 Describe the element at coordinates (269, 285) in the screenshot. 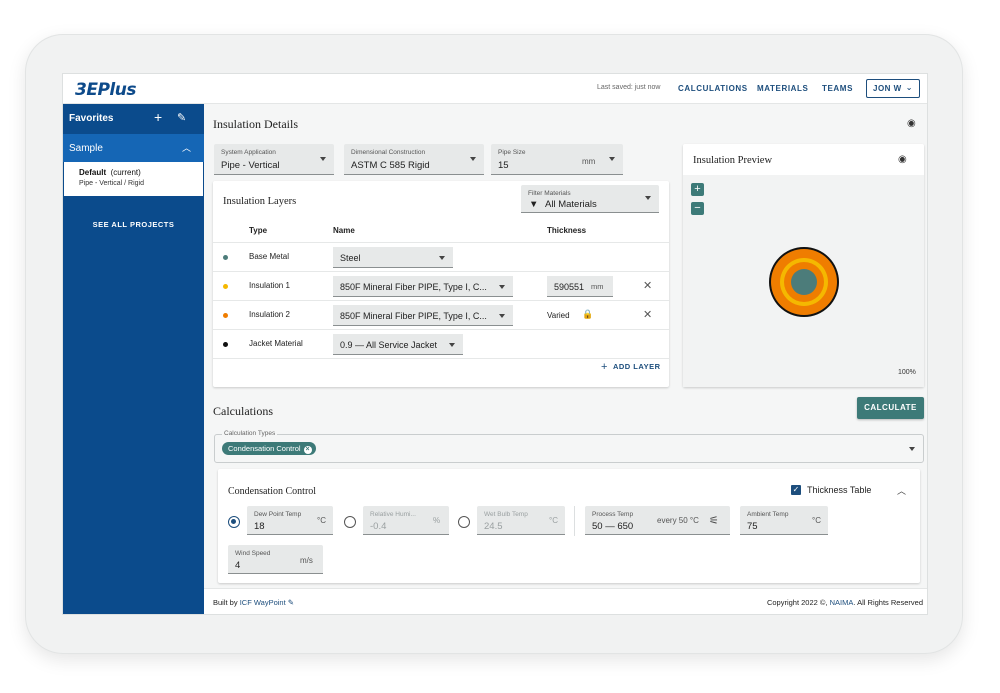

I see `layer-type: Insulation 1` at that location.